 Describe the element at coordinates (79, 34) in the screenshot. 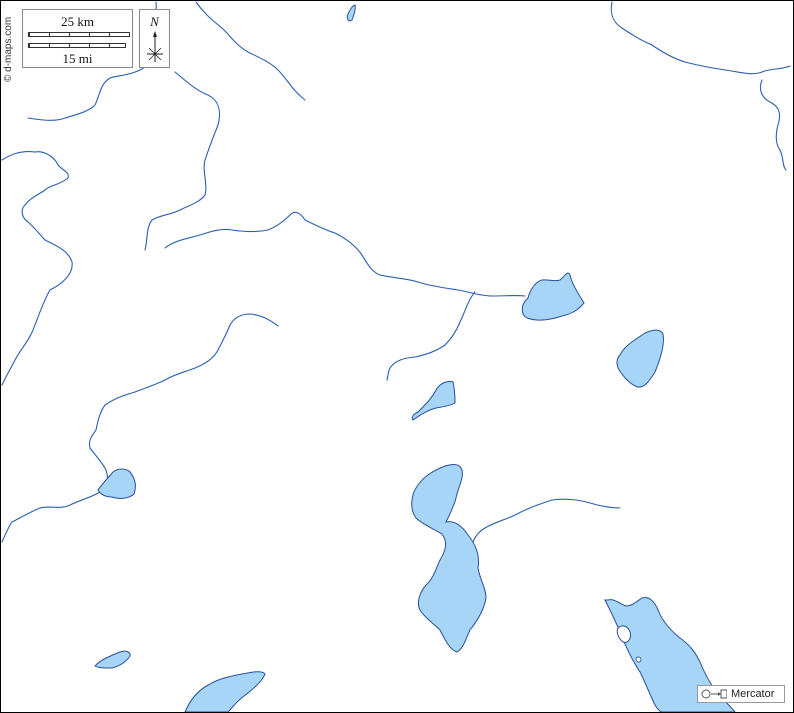

I see `scale-km-bar` at that location.